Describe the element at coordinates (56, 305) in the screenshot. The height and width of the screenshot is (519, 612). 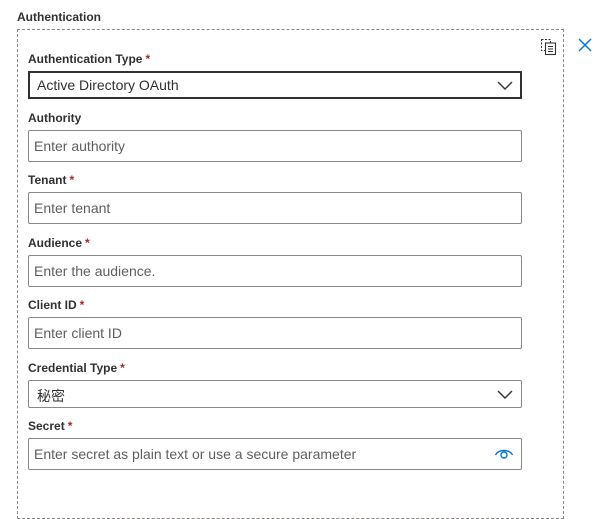
I see `client-id-label: Client ID *` at that location.